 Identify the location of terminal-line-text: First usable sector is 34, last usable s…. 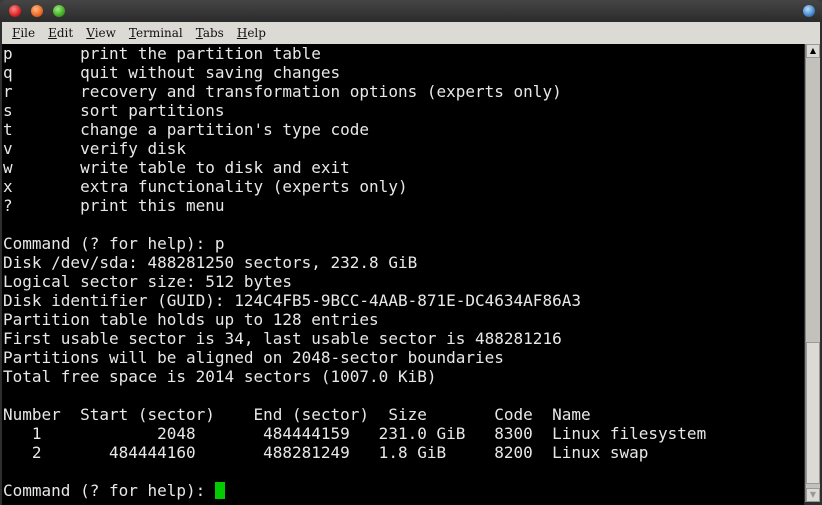
(282, 338).